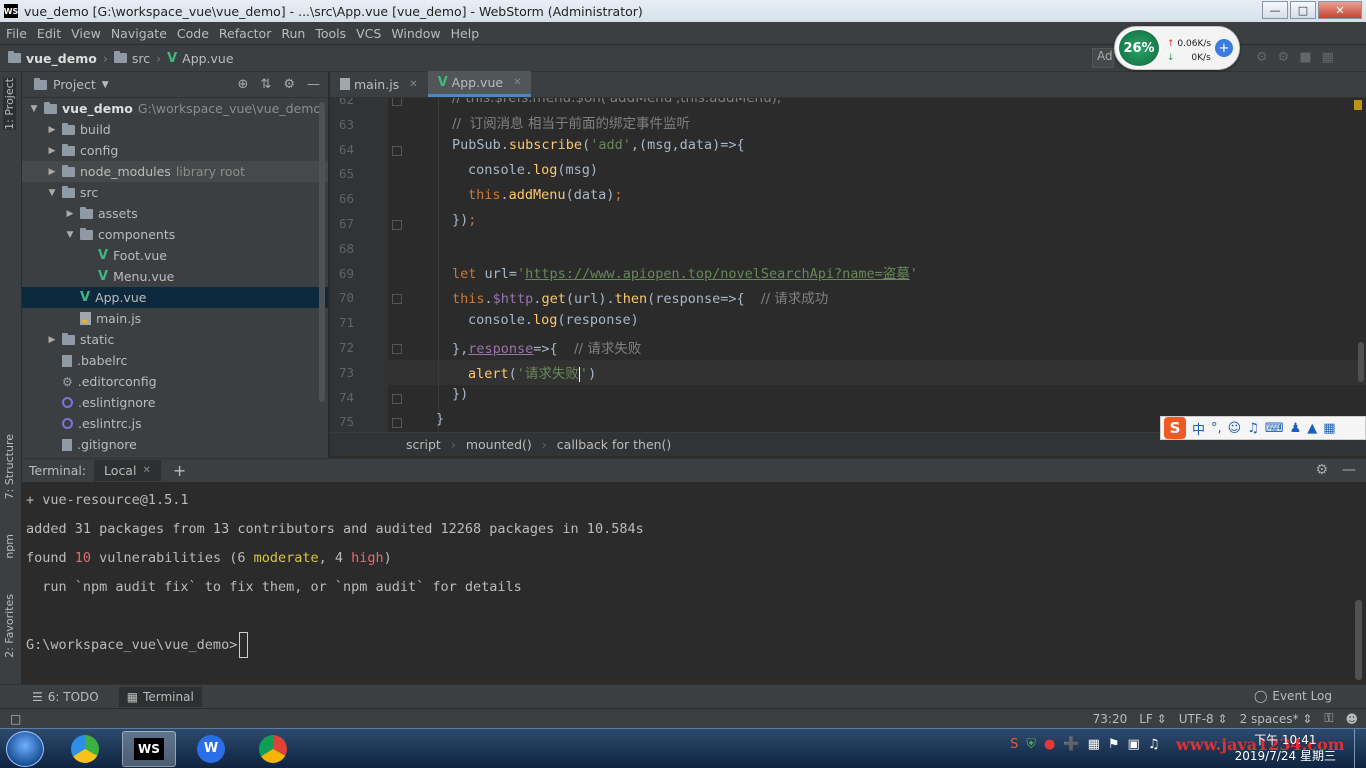 This screenshot has height=768, width=1366. Describe the element at coordinates (1253, 428) in the screenshot. I see `microphone-icon: ♫` at that location.